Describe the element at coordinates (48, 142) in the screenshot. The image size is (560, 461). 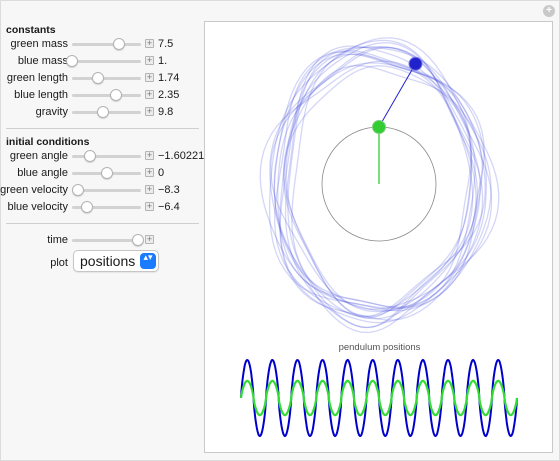
I see `initial-conditions-heading: initial conditions` at that location.